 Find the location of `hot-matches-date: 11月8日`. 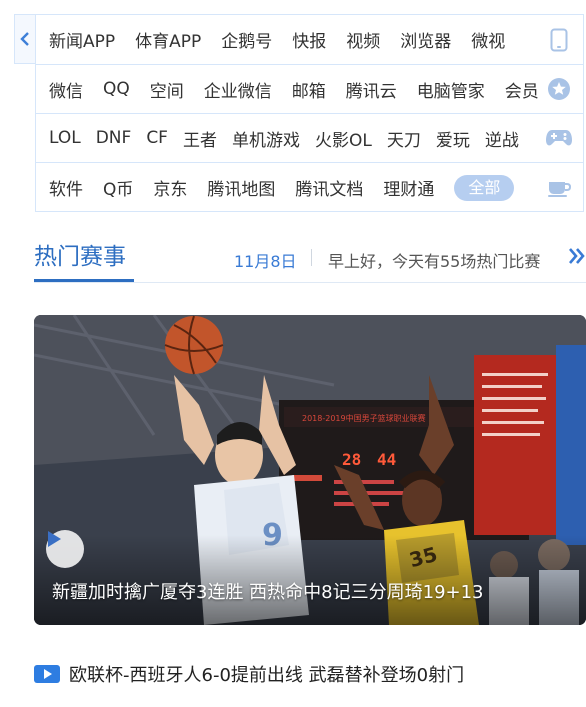

hot-matches-date: 11月8日 is located at coordinates (265, 261).